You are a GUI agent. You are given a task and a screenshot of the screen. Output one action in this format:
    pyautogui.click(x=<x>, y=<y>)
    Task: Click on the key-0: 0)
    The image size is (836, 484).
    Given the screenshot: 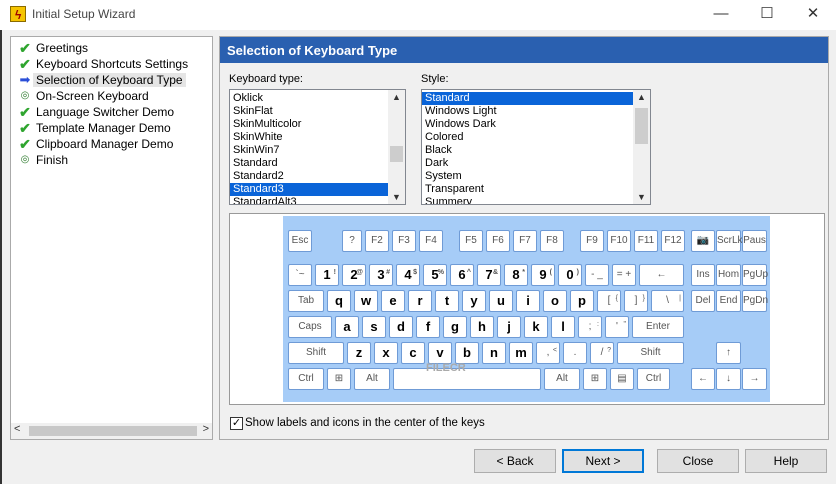 What is the action you would take?
    pyautogui.click(x=570, y=275)
    